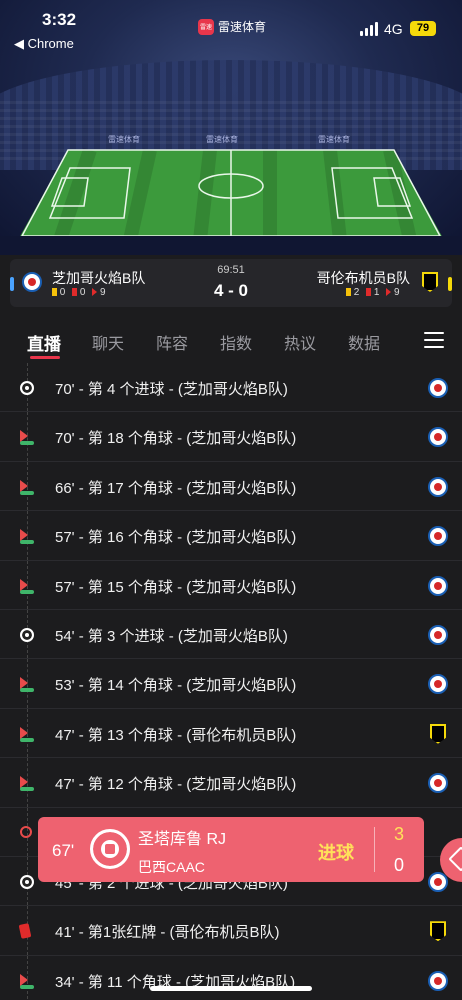 This screenshot has height=1000, width=462. Describe the element at coordinates (171, 867) in the screenshot. I see `goal-opponent-team: 巴西CAAC` at that location.